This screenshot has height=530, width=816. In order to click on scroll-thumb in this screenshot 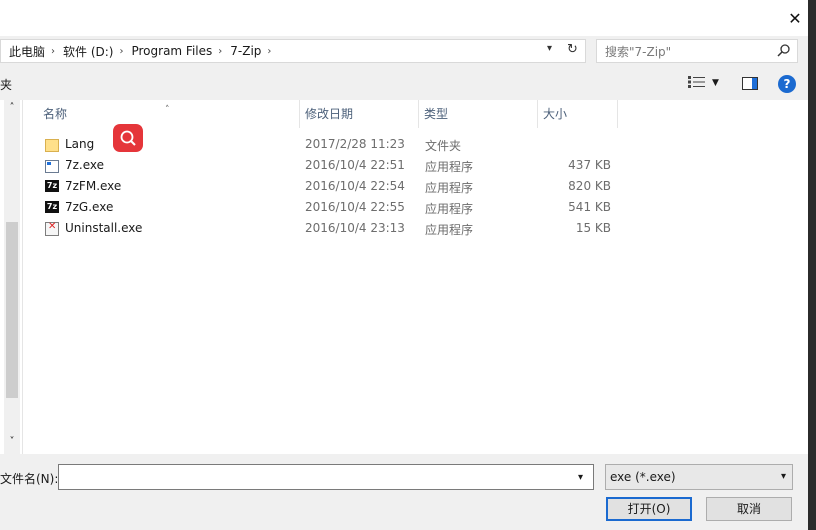, I will do `click(12, 310)`.